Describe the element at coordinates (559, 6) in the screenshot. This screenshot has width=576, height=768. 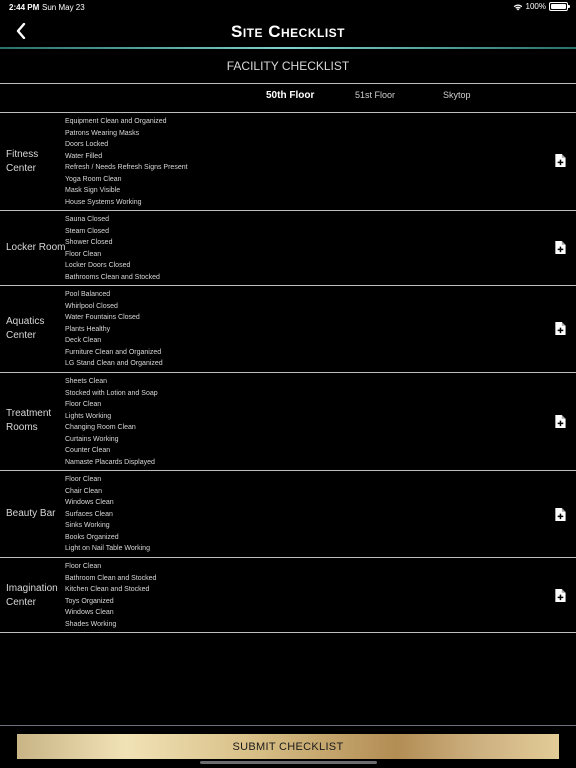
I see `battery-icon` at that location.